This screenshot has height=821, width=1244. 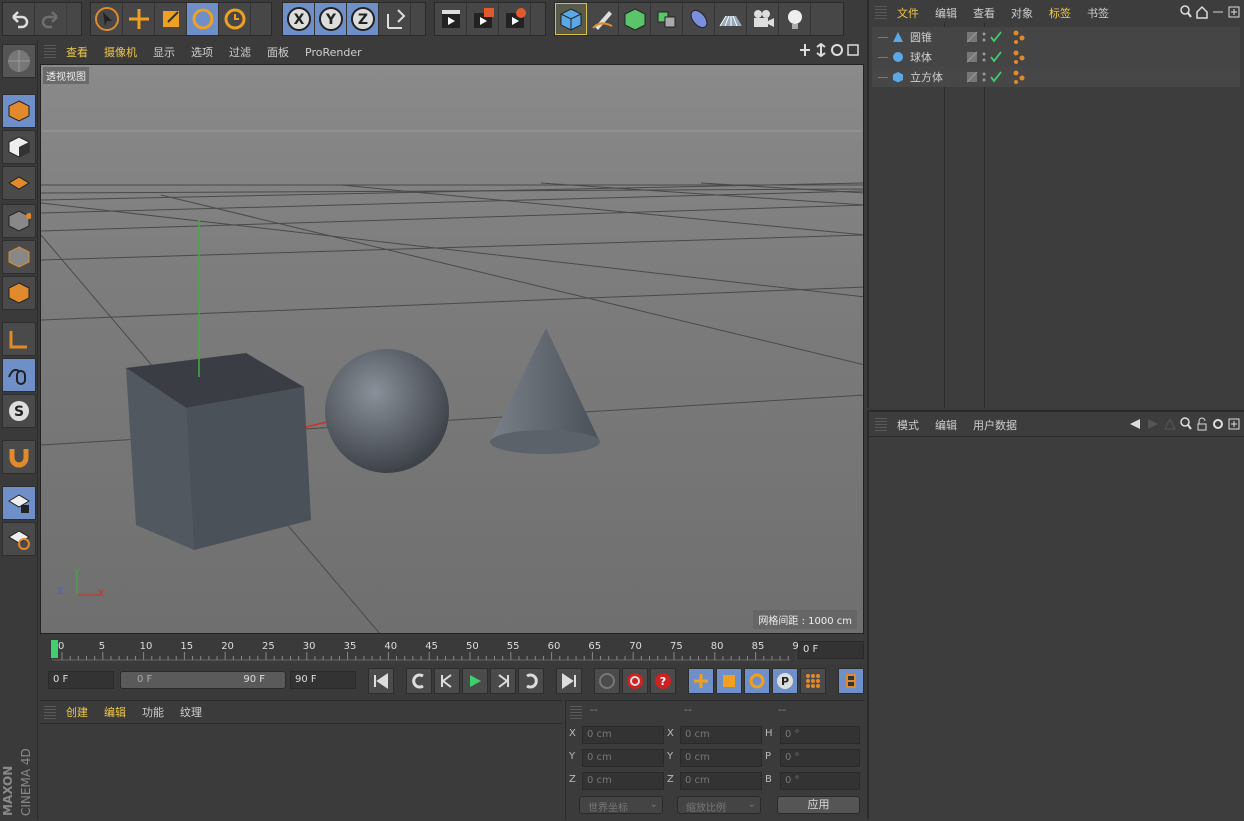 I want to click on prev-frame-icon, so click(x=447, y=681).